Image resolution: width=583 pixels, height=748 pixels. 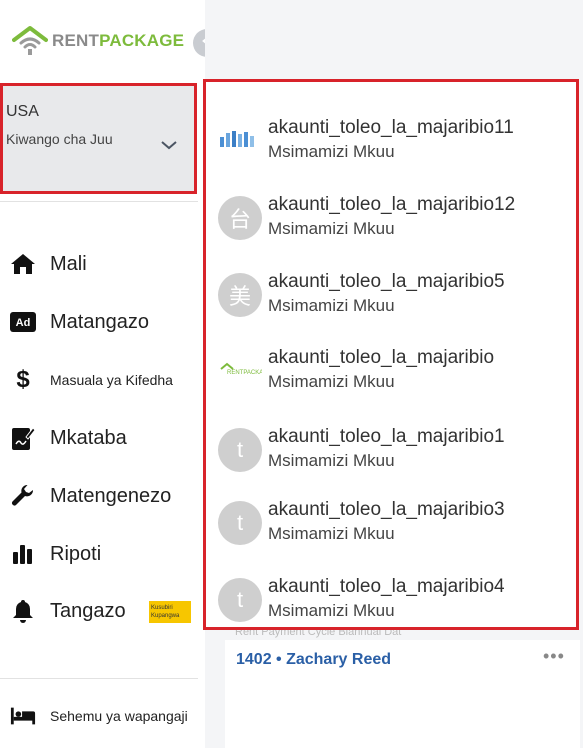 I want to click on home-icon, so click(x=23, y=264).